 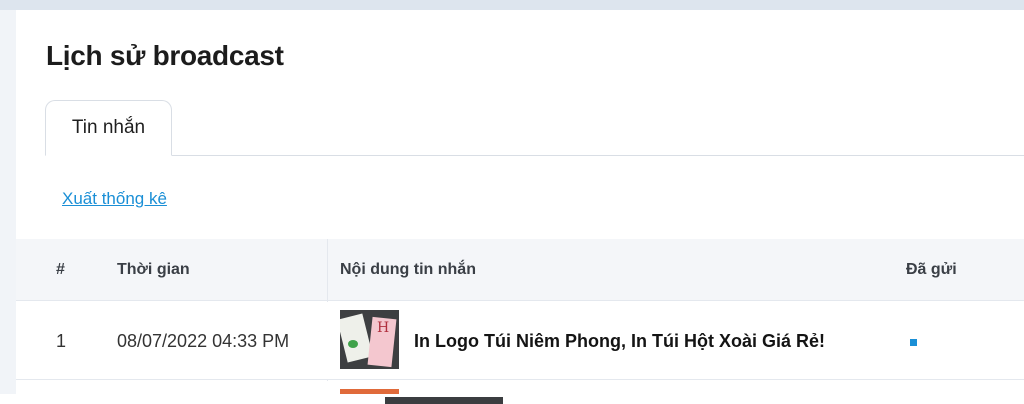 I want to click on column-header-time: Thời gian, so click(x=153, y=269).